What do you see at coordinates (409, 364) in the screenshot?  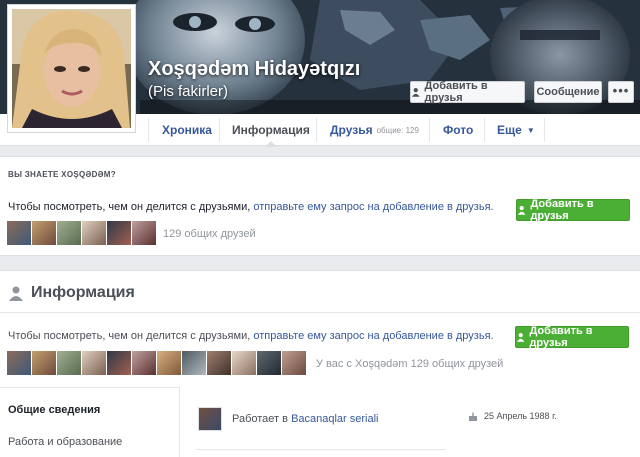 I see `mutual-friends-count-info: У вас с Xoşqədəm 129 общих друзей` at bounding box center [409, 364].